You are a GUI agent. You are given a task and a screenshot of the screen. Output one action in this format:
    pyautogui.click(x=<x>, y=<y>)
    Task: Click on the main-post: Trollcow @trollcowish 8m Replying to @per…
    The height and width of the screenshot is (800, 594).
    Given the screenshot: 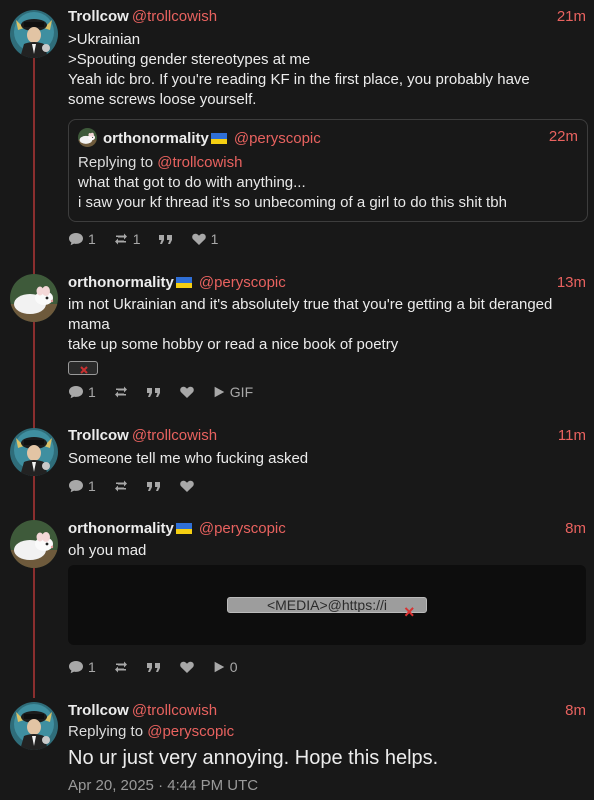 What is the action you would take?
    pyautogui.click(x=297, y=751)
    